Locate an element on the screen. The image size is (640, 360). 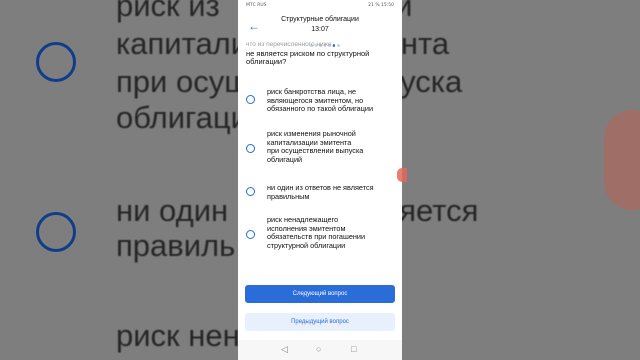
nav-recent-icon: □ is located at coordinates (353, 349).